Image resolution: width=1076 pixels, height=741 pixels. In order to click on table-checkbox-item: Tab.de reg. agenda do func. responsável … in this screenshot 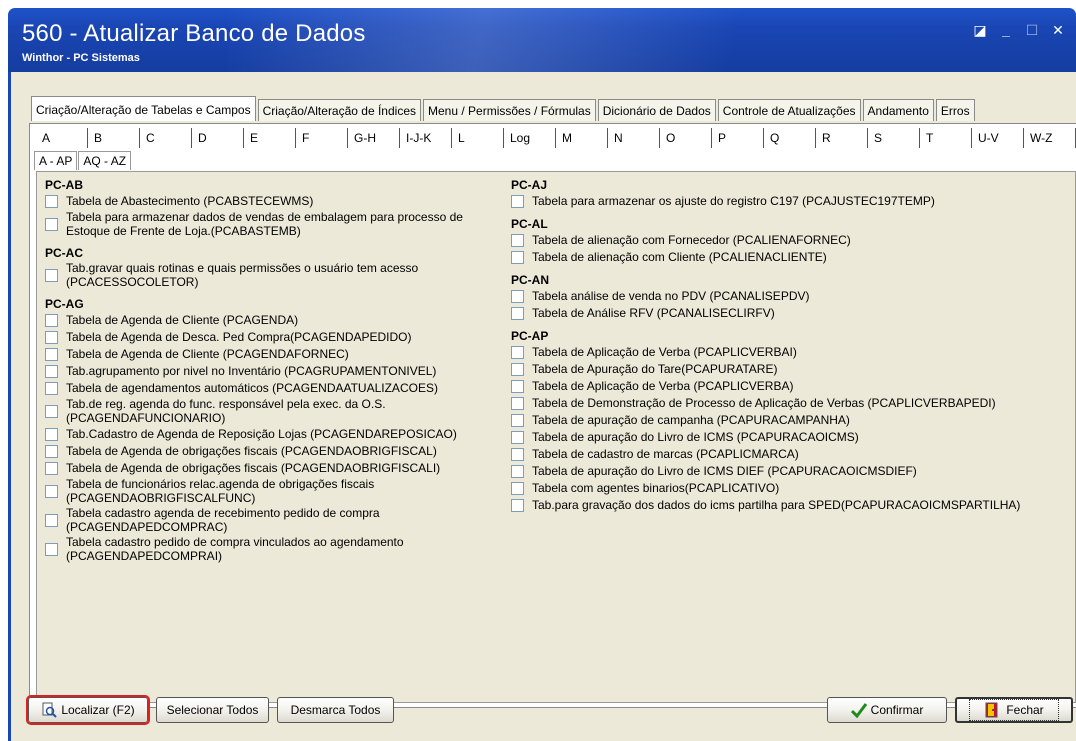, I will do `click(280, 411)`.